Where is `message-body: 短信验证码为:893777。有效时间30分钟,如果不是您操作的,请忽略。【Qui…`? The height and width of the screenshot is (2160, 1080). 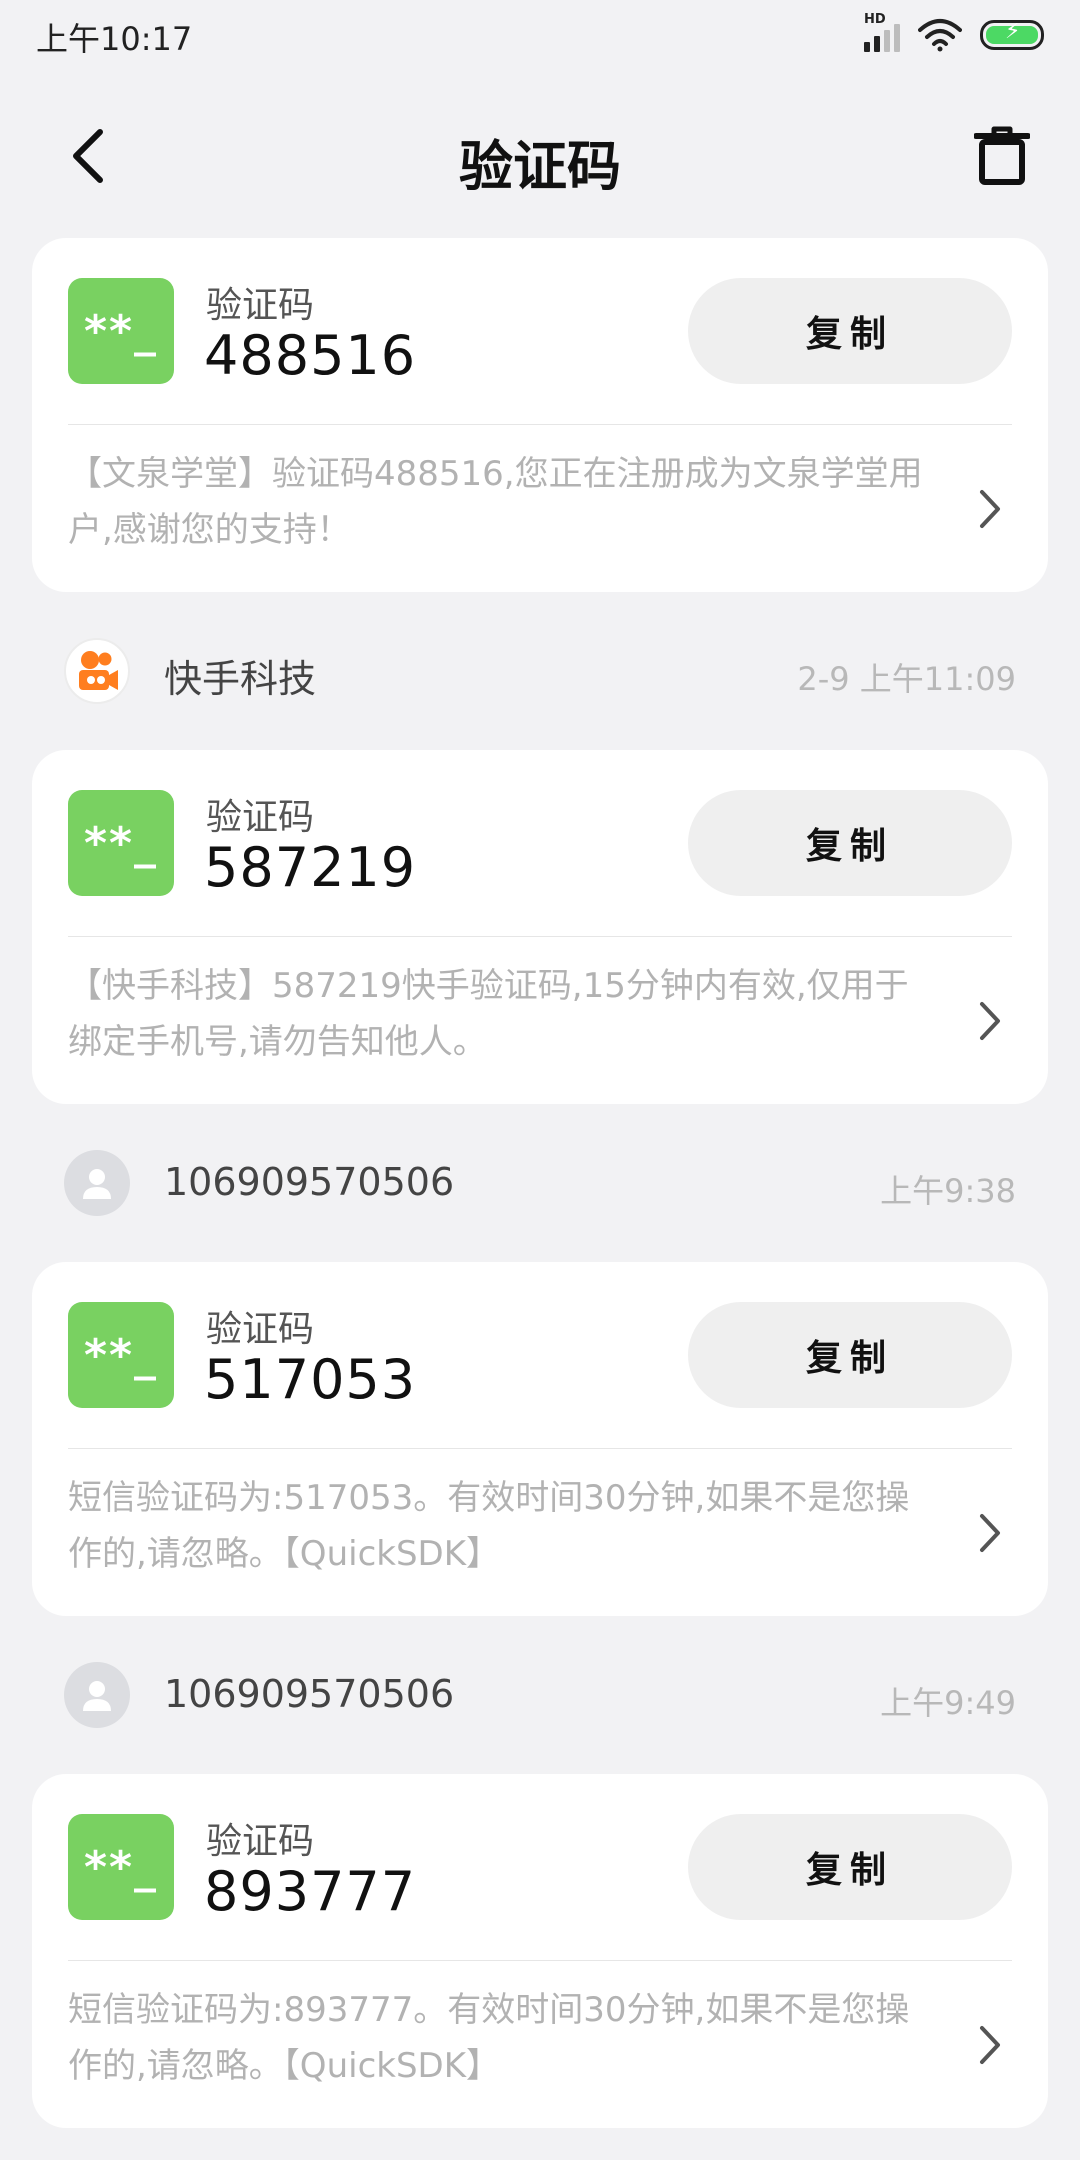
message-body: 短信验证码为:893777。有效时间30分钟,如果不是您操作的,请忽略。【Qui… is located at coordinates (489, 2038).